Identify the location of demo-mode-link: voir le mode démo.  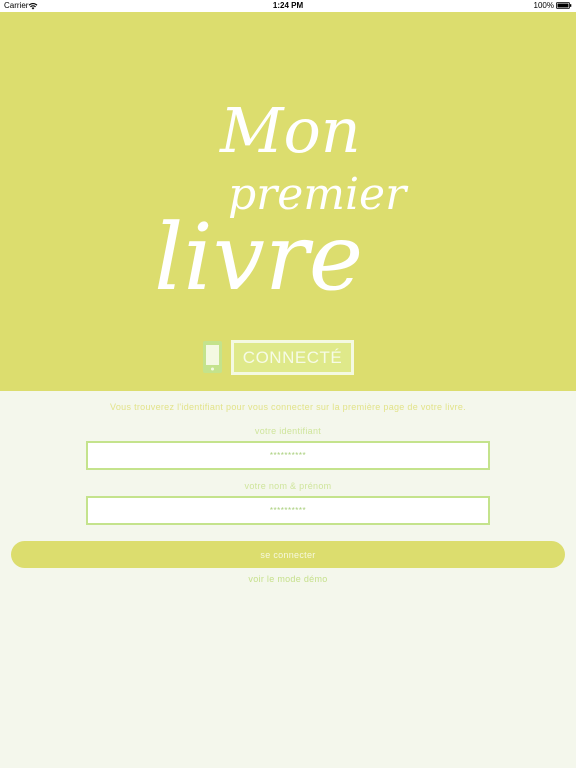
(288, 579).